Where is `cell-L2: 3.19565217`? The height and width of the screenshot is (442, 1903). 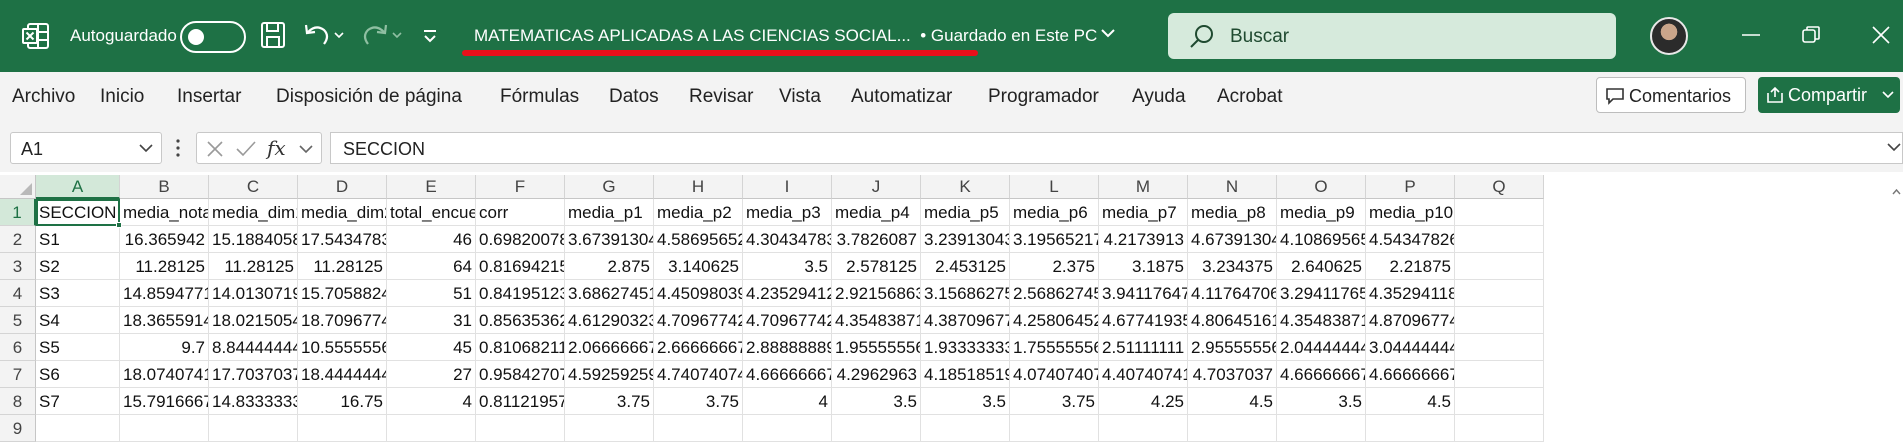 cell-L2: 3.19565217 is located at coordinates (1054, 239).